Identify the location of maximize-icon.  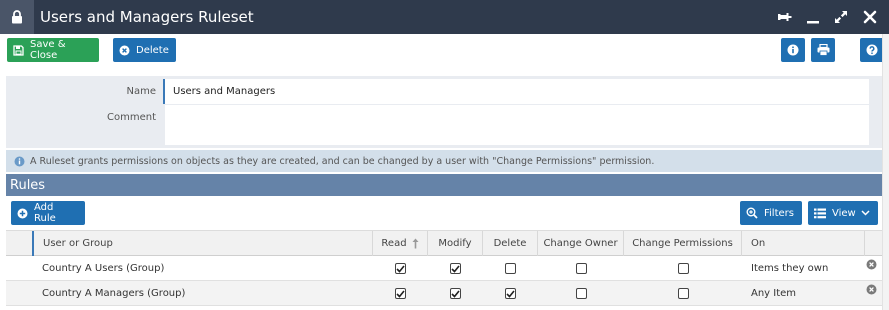
(841, 17).